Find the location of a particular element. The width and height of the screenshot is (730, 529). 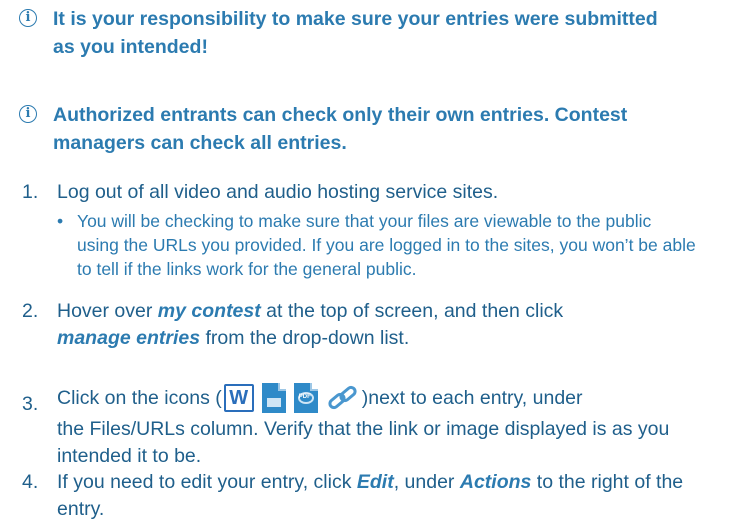

my-contest-emphasis: my contest is located at coordinates (209, 311).